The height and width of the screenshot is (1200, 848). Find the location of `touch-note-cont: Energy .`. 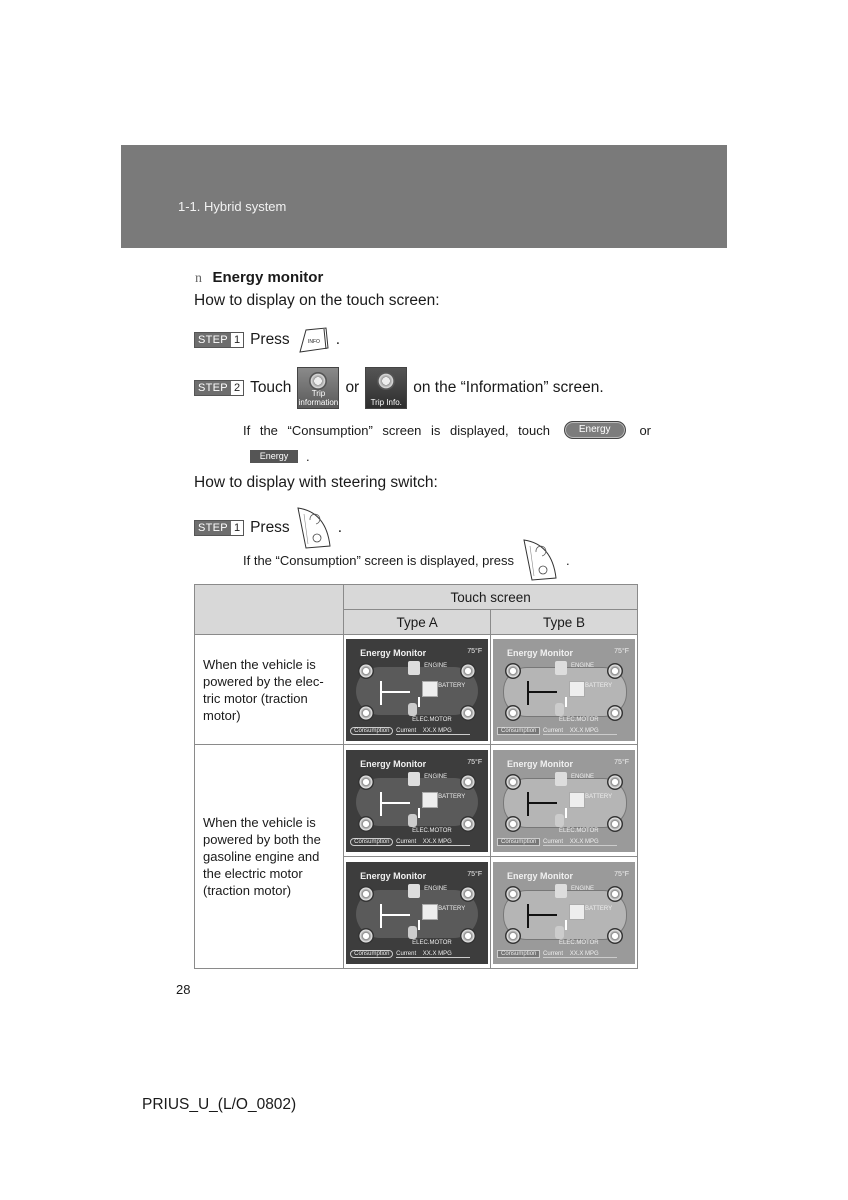

touch-note-cont: Energy . is located at coordinates (280, 456).